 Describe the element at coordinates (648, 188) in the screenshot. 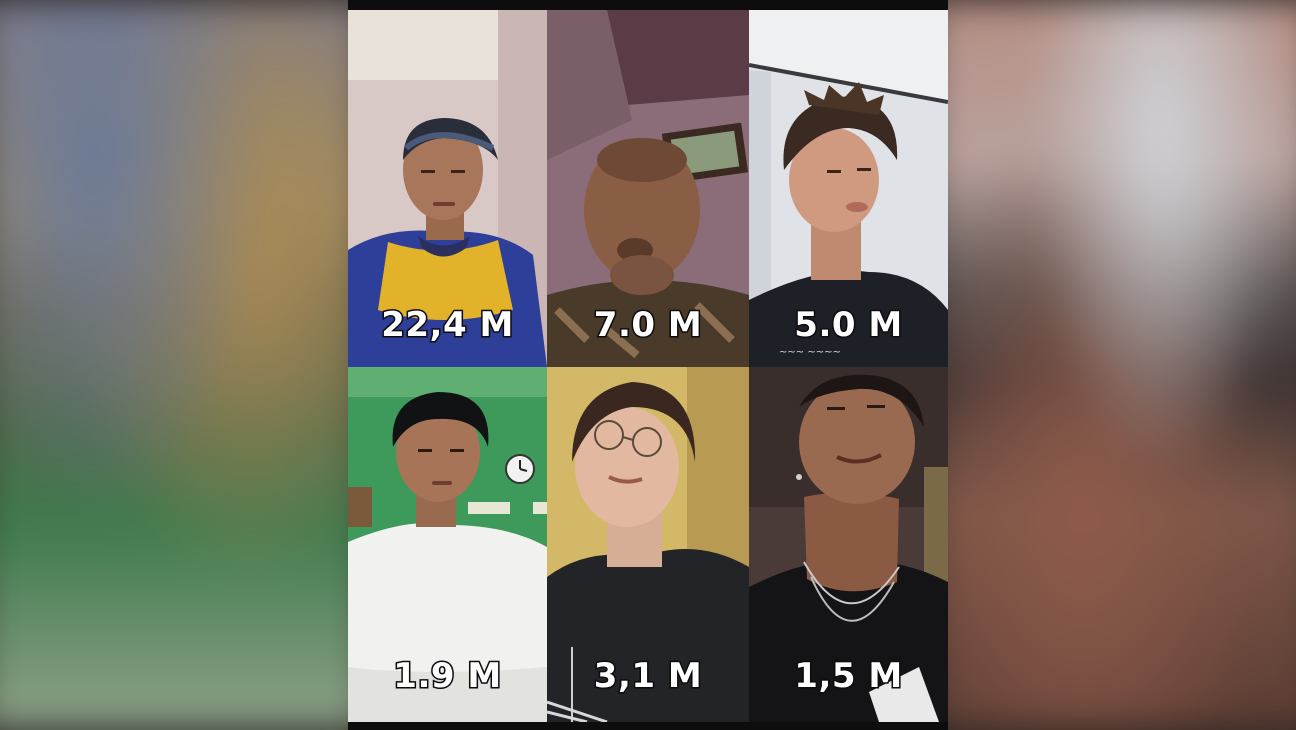

I see `photo-tile-2: 7.0 M` at that location.